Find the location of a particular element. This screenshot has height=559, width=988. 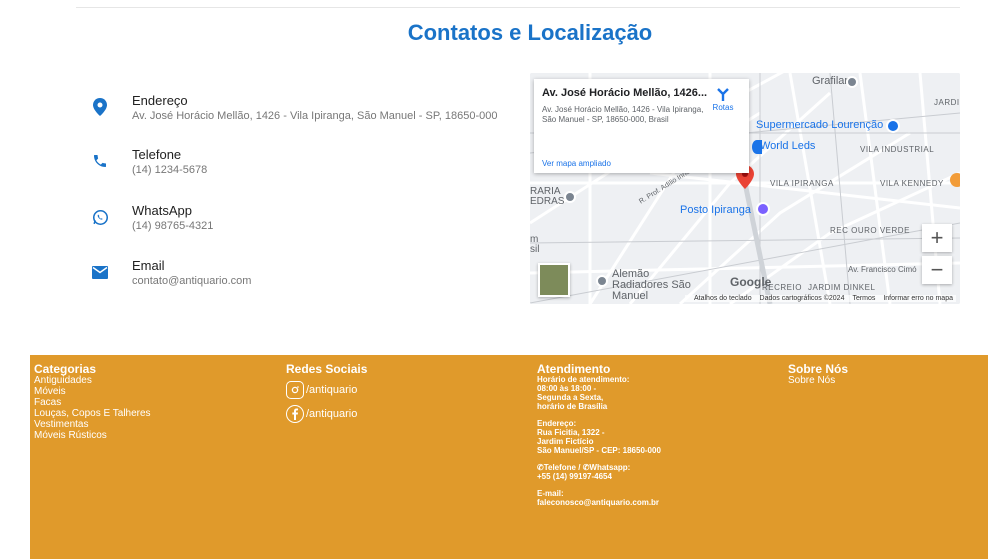

gas-station-icon is located at coordinates (763, 209).